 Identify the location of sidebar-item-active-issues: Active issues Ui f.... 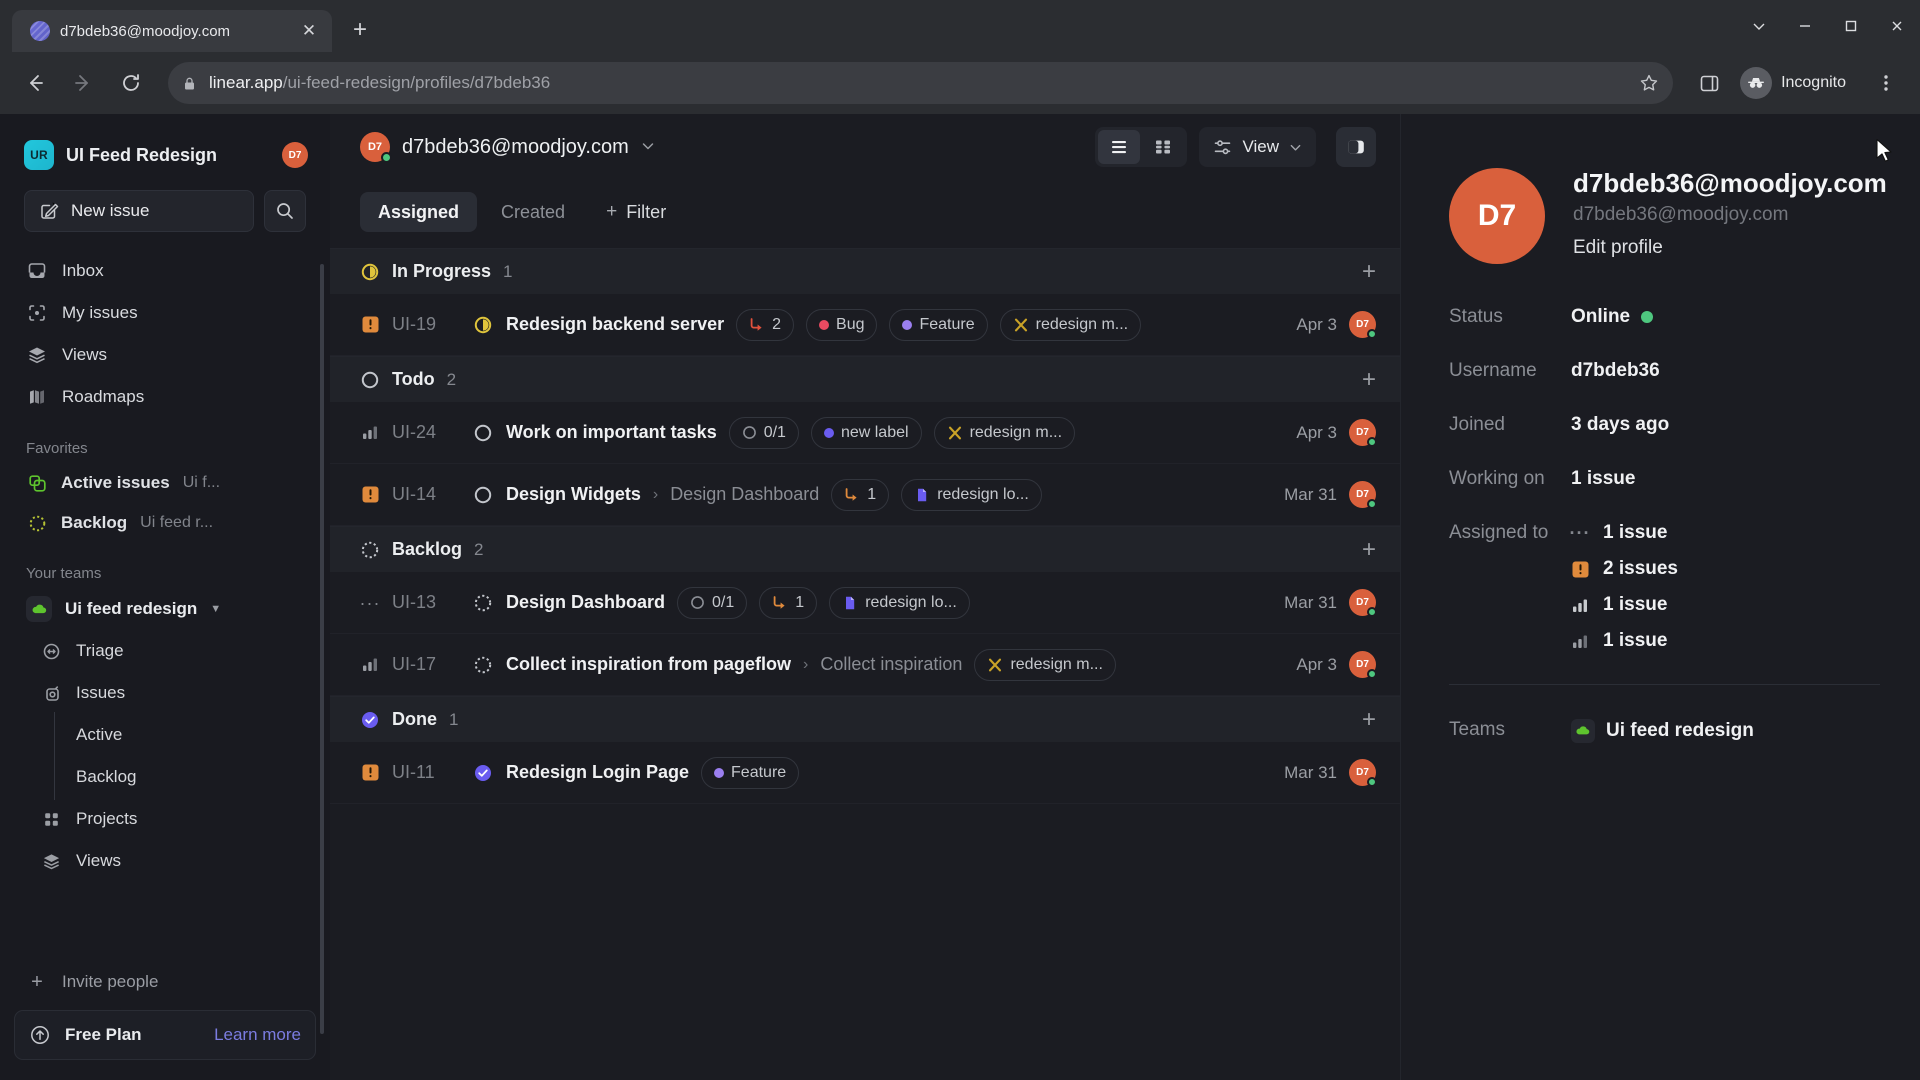
(165, 483).